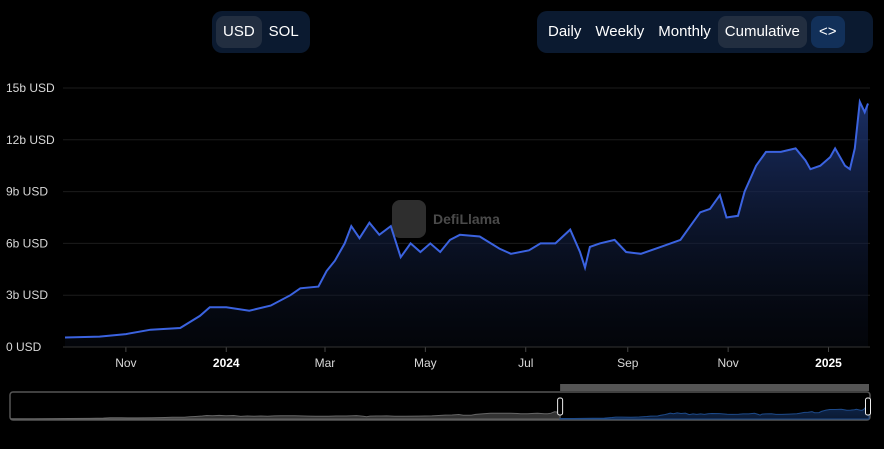  I want to click on code-icon: <>, so click(827, 32).